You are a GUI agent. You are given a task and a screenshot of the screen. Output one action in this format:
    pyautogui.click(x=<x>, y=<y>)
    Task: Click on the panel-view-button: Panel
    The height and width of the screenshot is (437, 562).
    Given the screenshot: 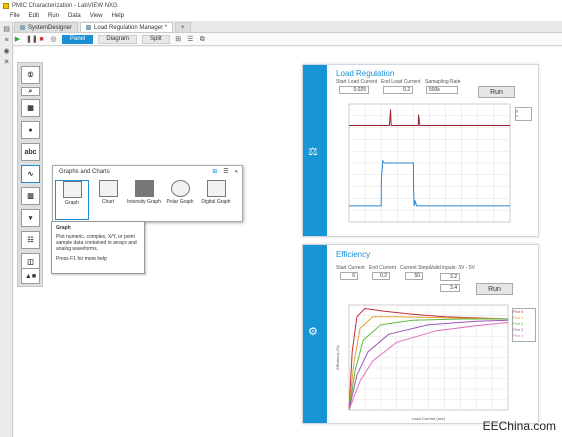 What is the action you would take?
    pyautogui.click(x=78, y=39)
    